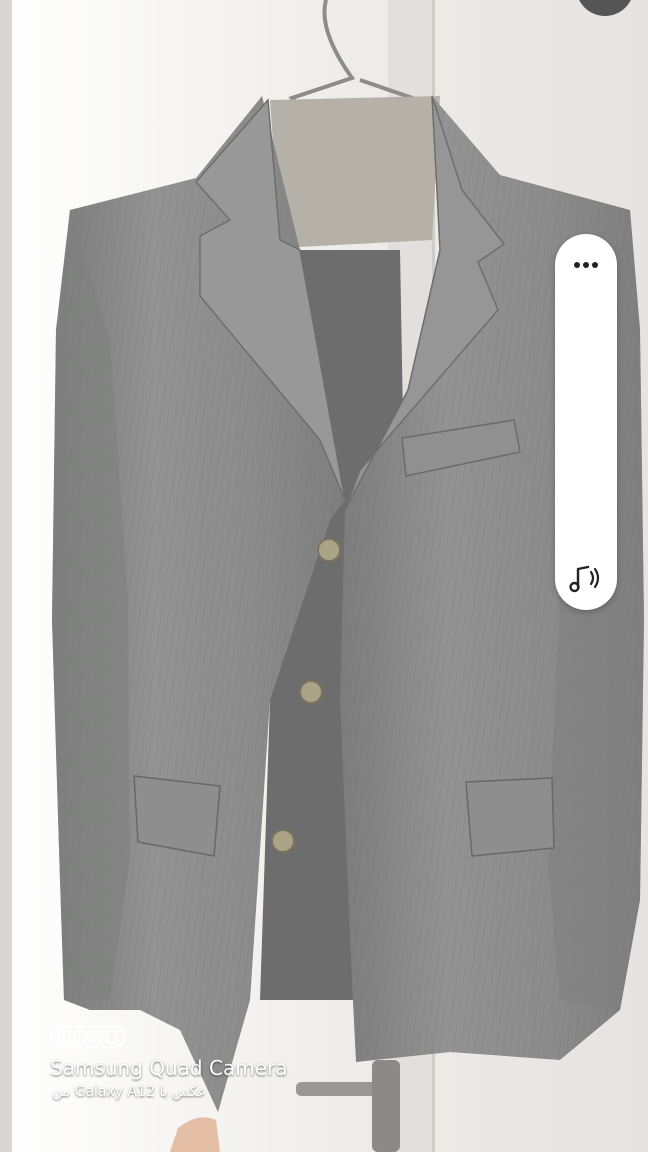 This screenshot has height=1152, width=648. What do you see at coordinates (586, 265) in the screenshot?
I see `more-options-button` at bounding box center [586, 265].